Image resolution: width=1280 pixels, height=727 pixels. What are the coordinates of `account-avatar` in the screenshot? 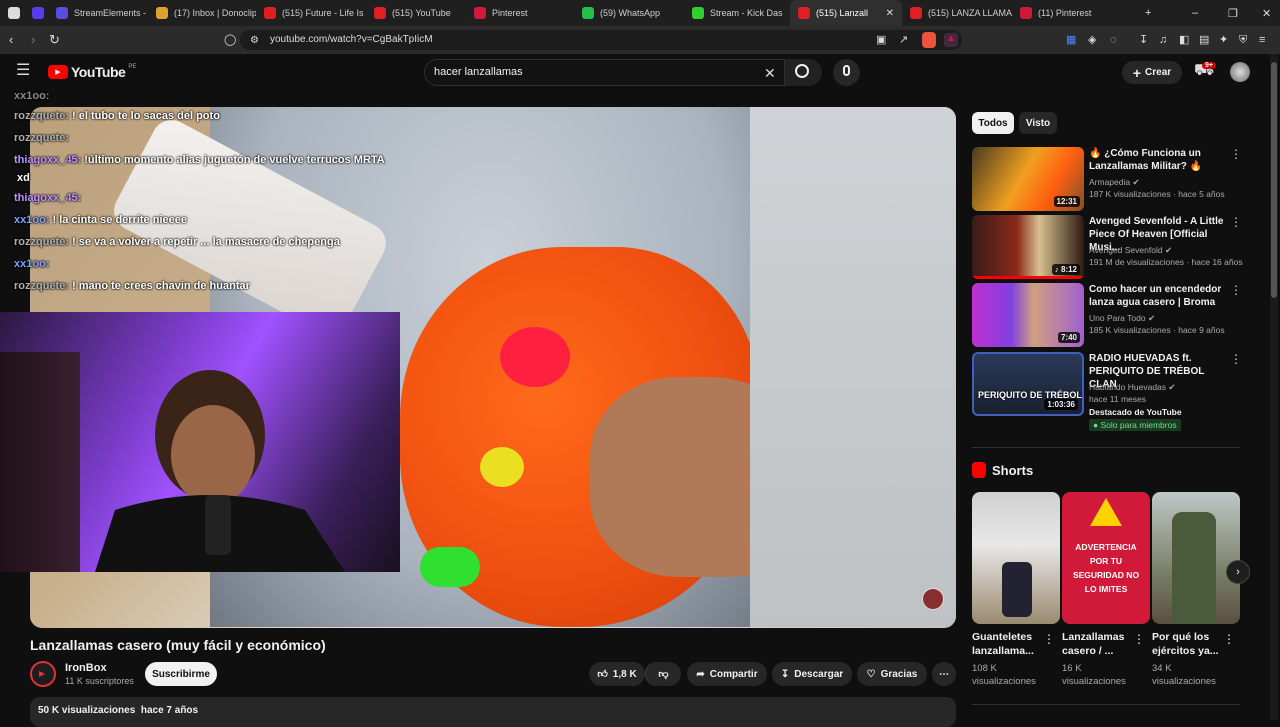 It's located at (1240, 72).